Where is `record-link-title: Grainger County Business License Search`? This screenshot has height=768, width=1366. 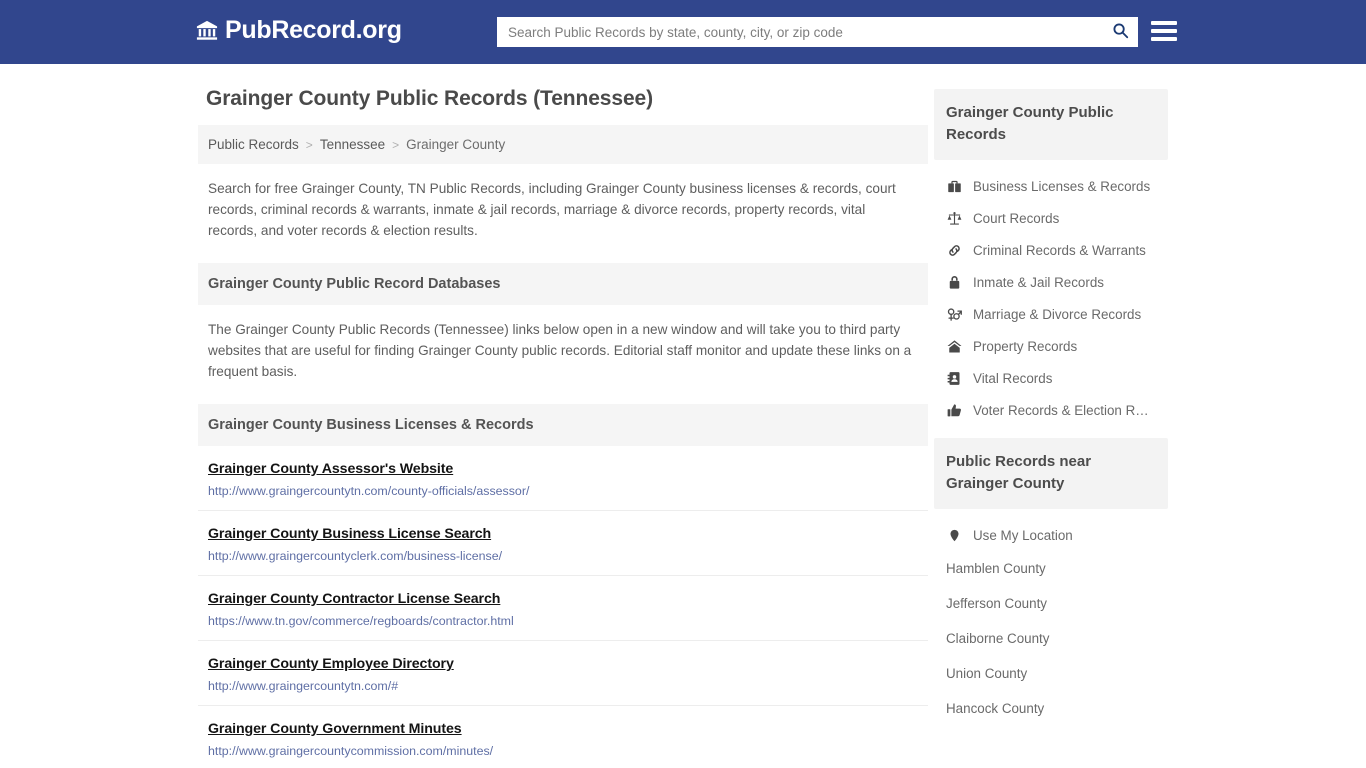
record-link-title: Grainger County Business License Search is located at coordinates (349, 534).